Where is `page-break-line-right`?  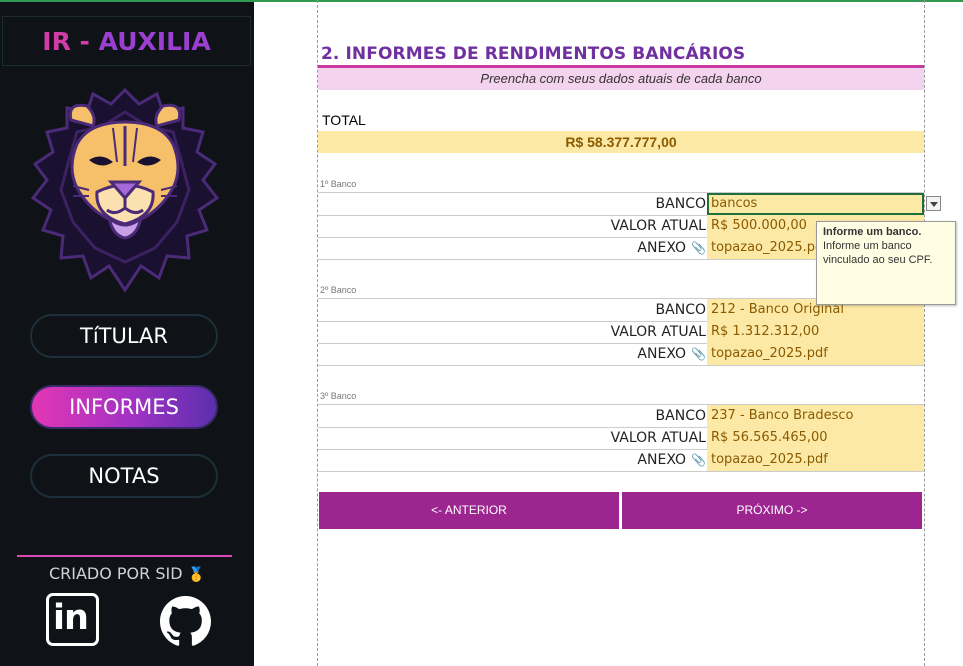 page-break-line-right is located at coordinates (924, 333).